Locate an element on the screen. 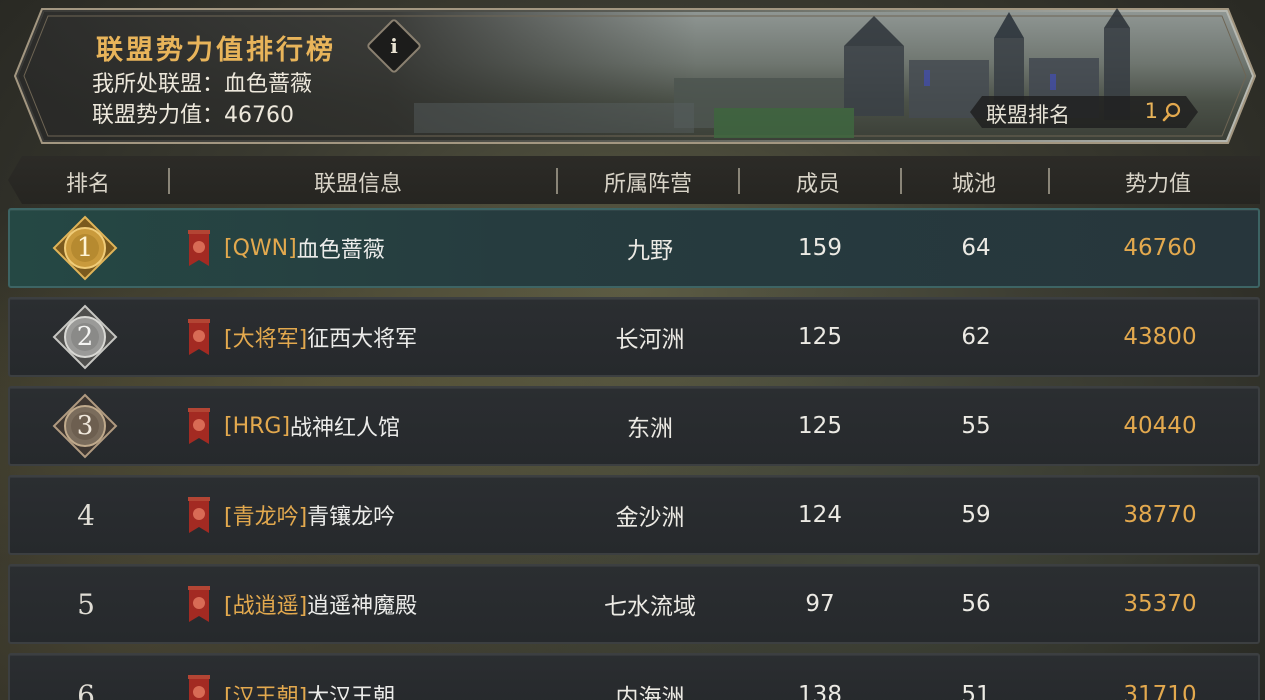  members-cell: 159 is located at coordinates (820, 248).